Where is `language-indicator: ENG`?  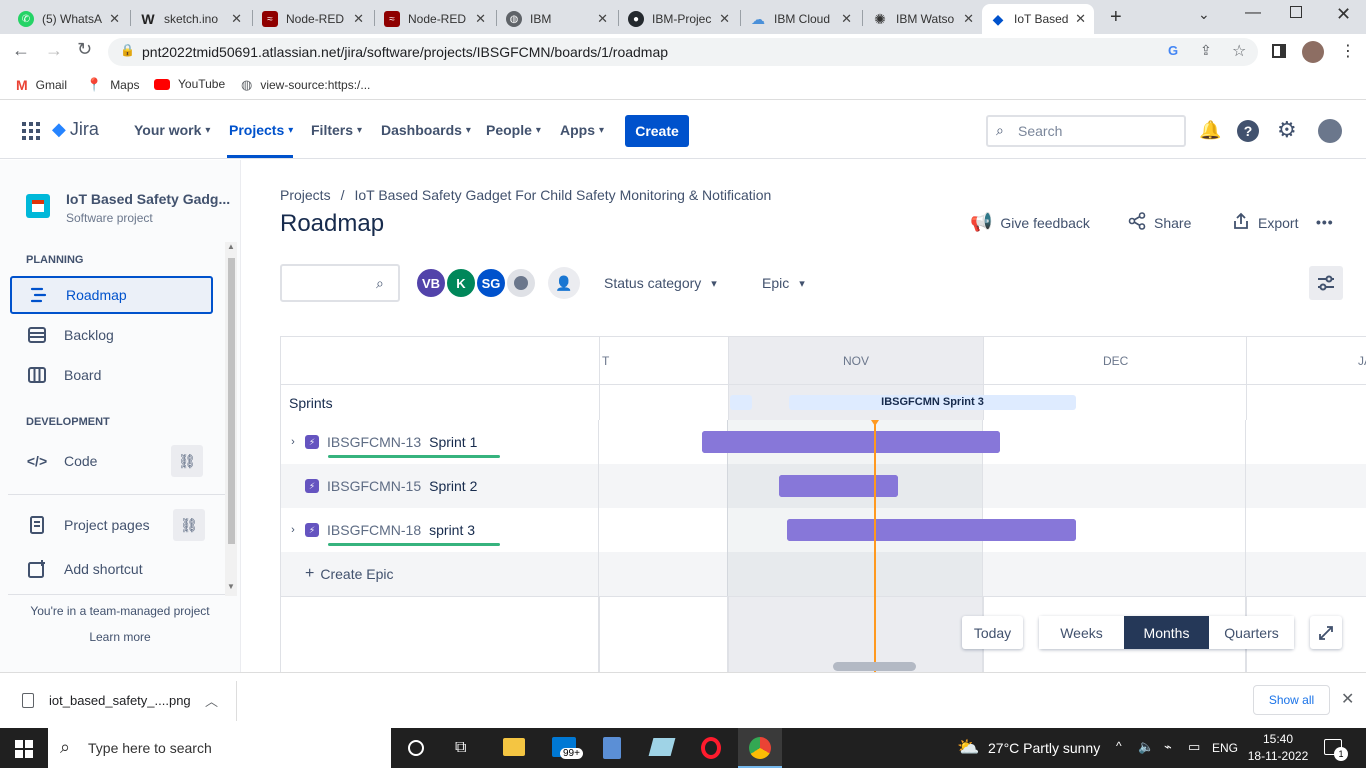 language-indicator: ENG is located at coordinates (1225, 748).